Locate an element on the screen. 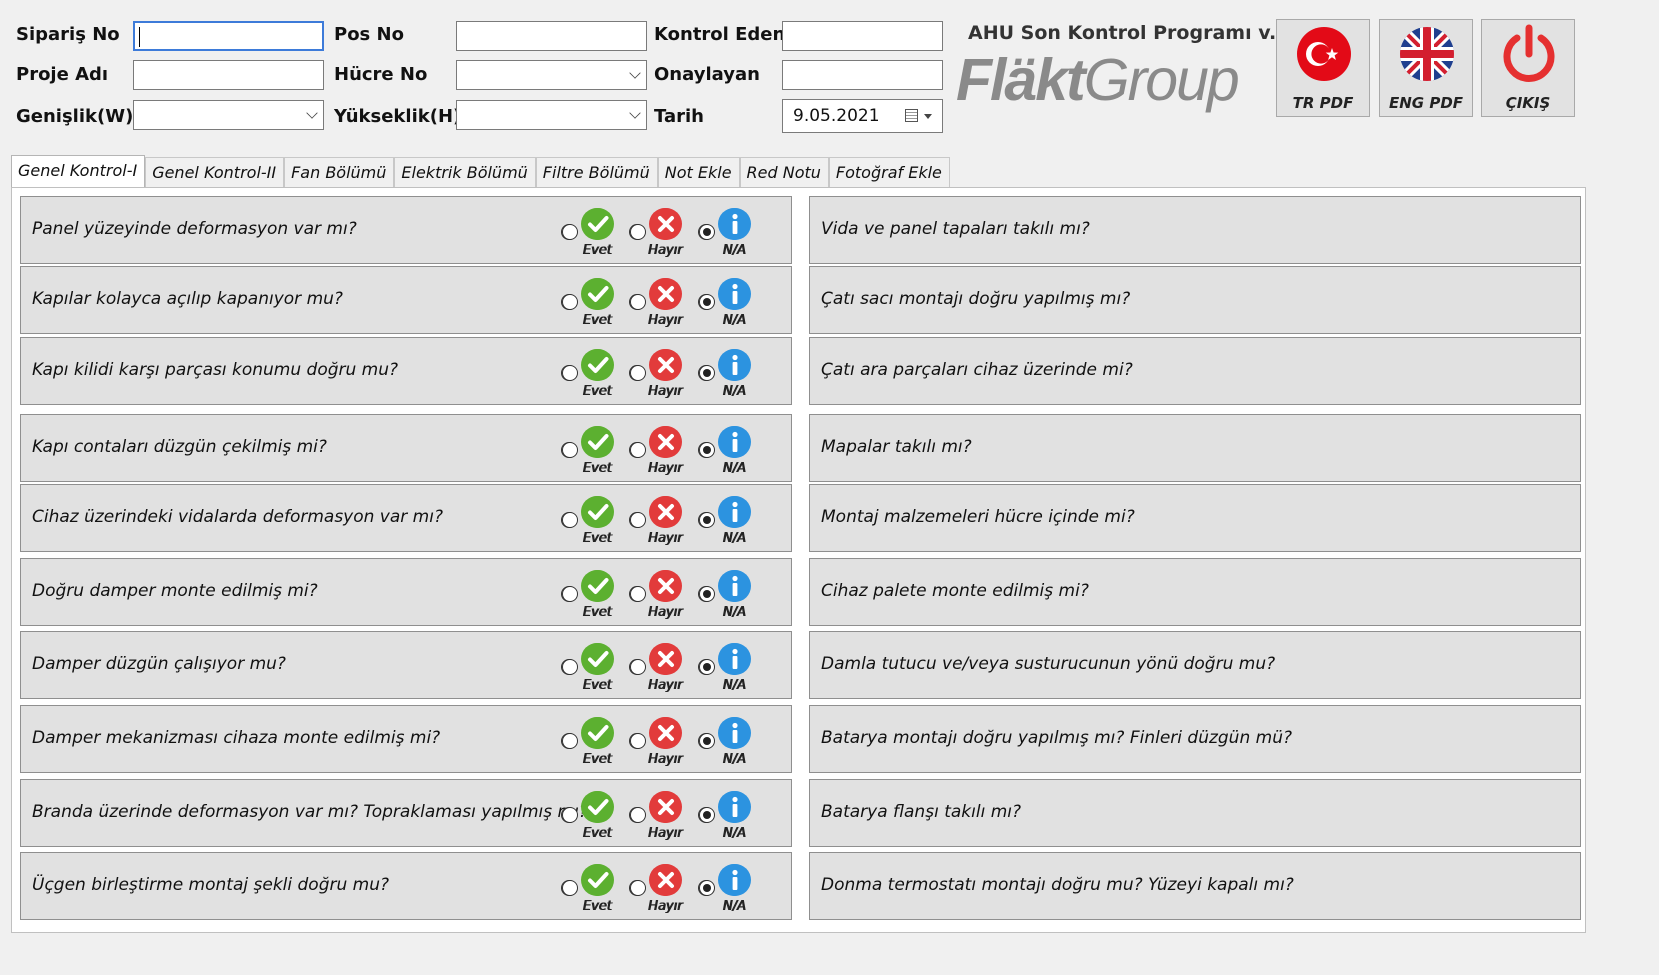  eng-pdf-button: ENG PDF is located at coordinates (1426, 68).